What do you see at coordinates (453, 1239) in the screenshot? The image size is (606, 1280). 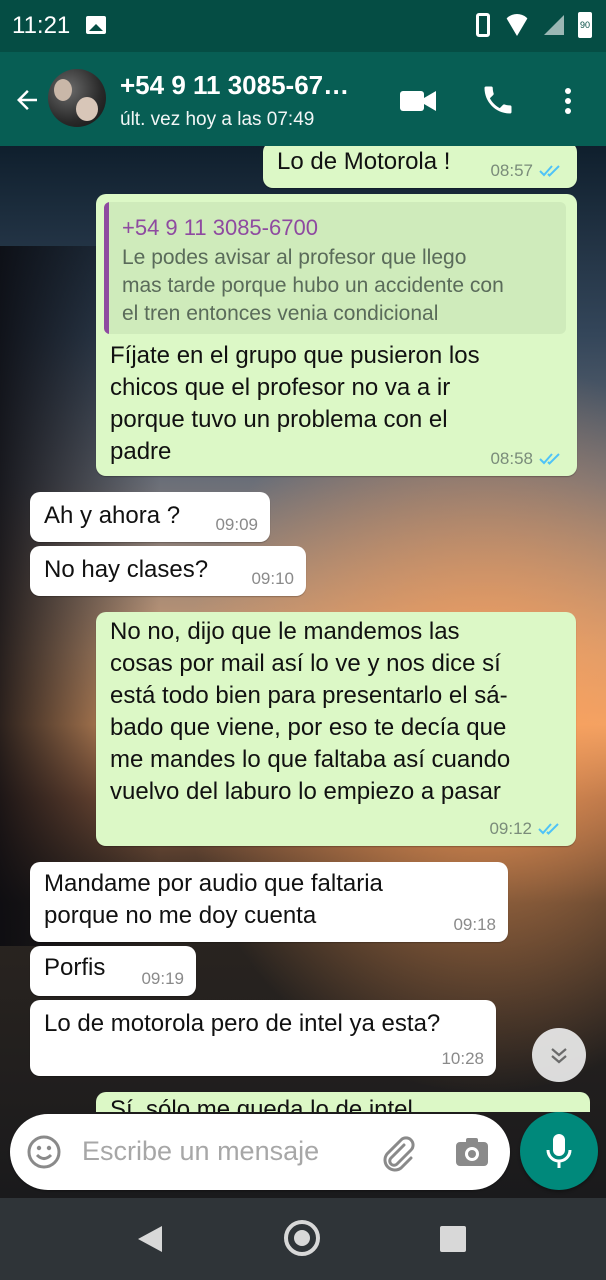 I see `nav-recents-icon` at bounding box center [453, 1239].